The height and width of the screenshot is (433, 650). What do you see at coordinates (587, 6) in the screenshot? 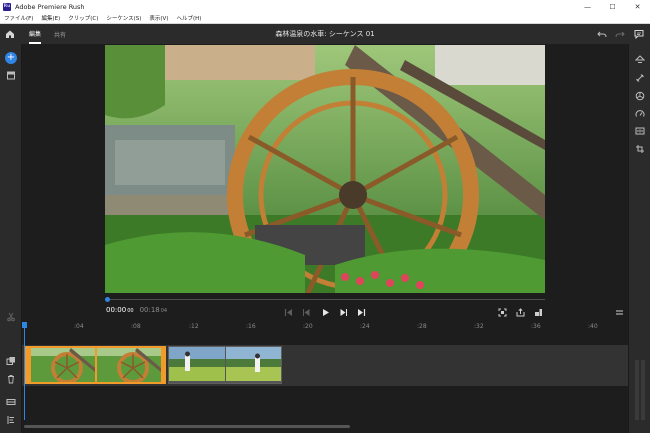
I see `minimize-button: —` at bounding box center [587, 6].